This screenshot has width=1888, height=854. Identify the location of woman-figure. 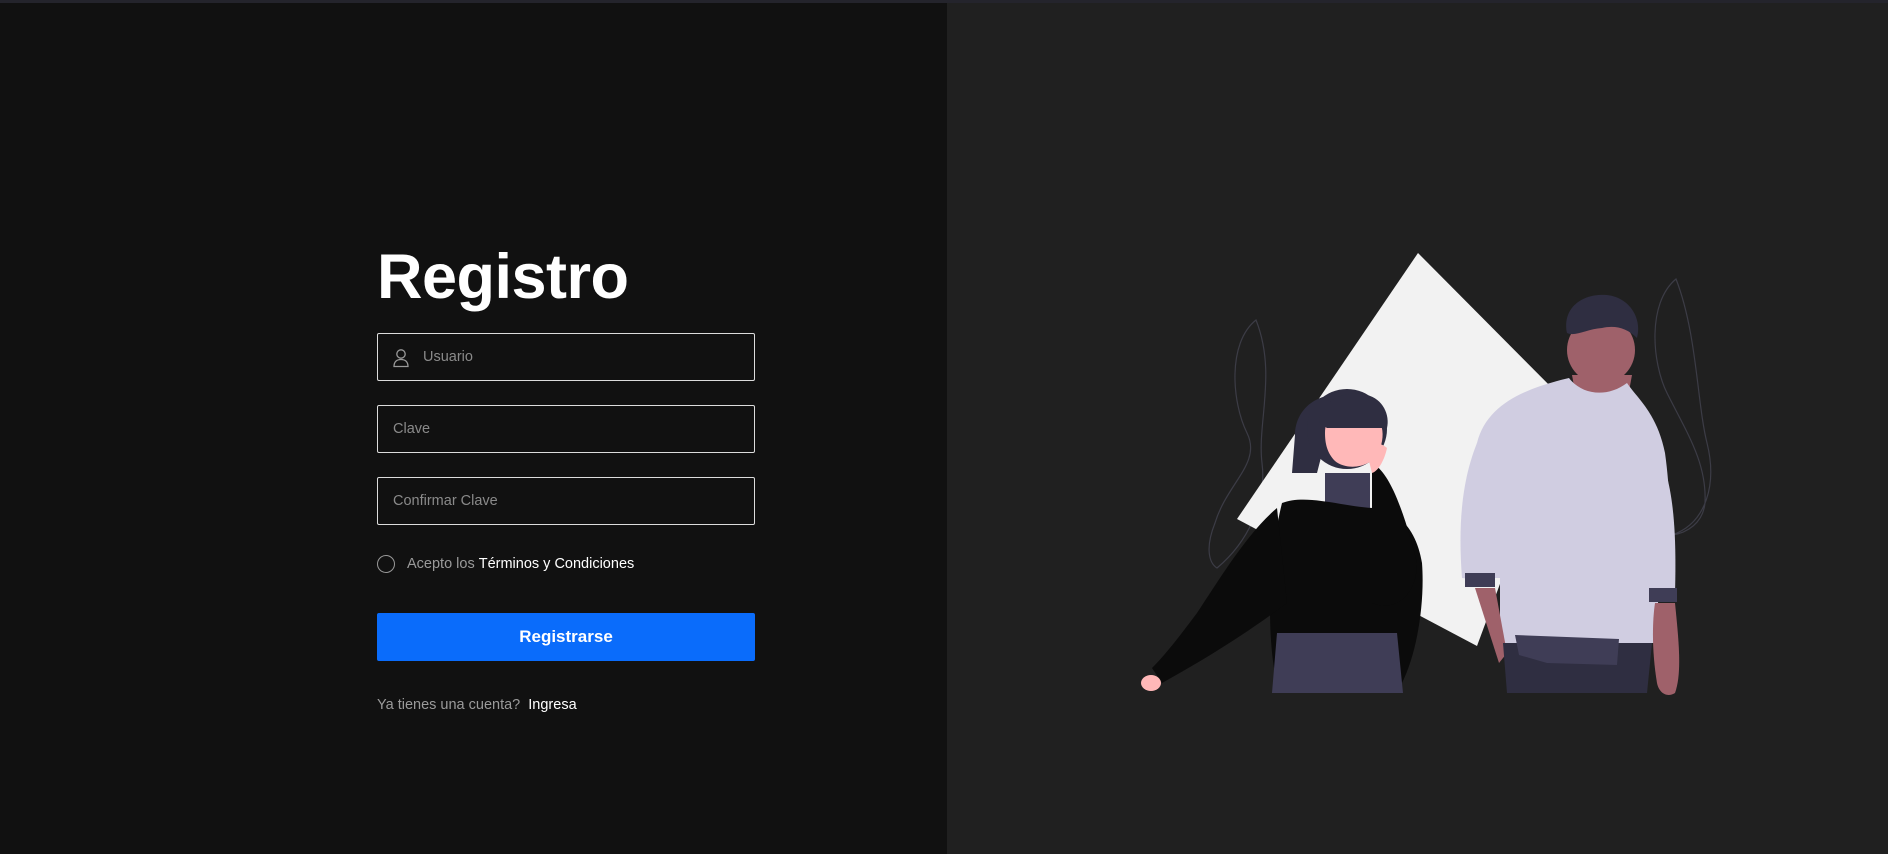
(1282, 541).